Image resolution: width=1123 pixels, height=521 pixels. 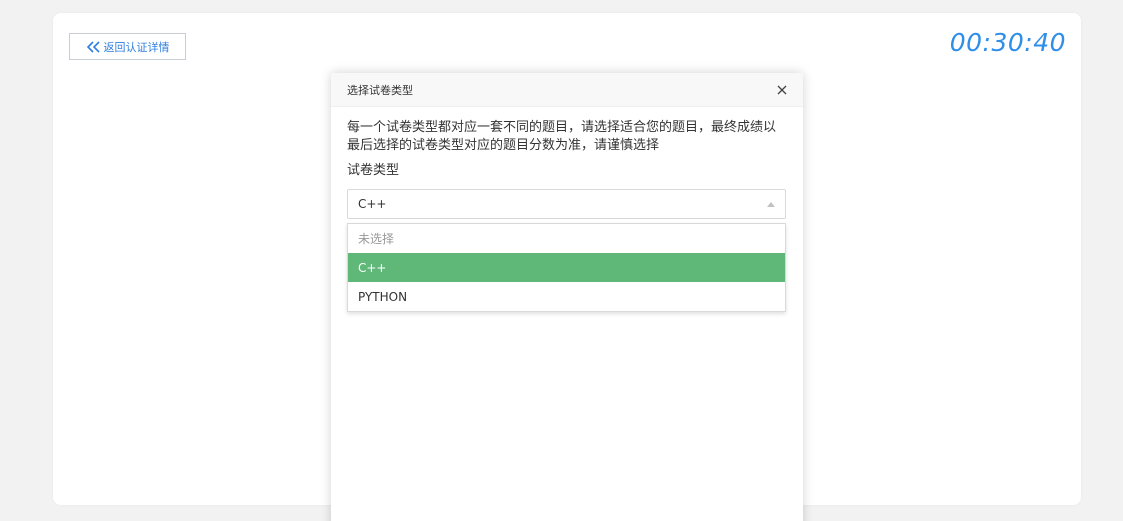 I want to click on paper-type-dropdown: 未选择 C++ PYTHON, so click(x=566, y=267).